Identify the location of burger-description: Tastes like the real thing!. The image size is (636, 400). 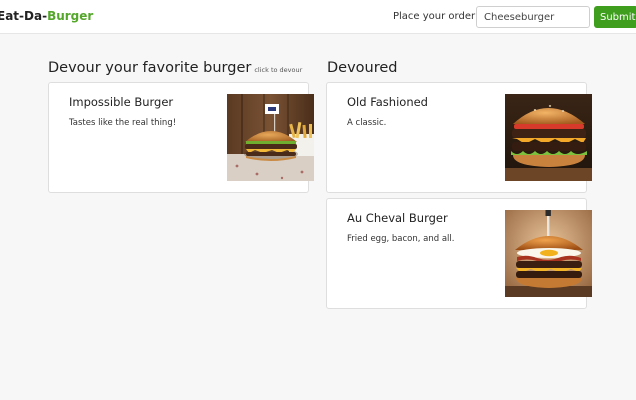
(123, 123).